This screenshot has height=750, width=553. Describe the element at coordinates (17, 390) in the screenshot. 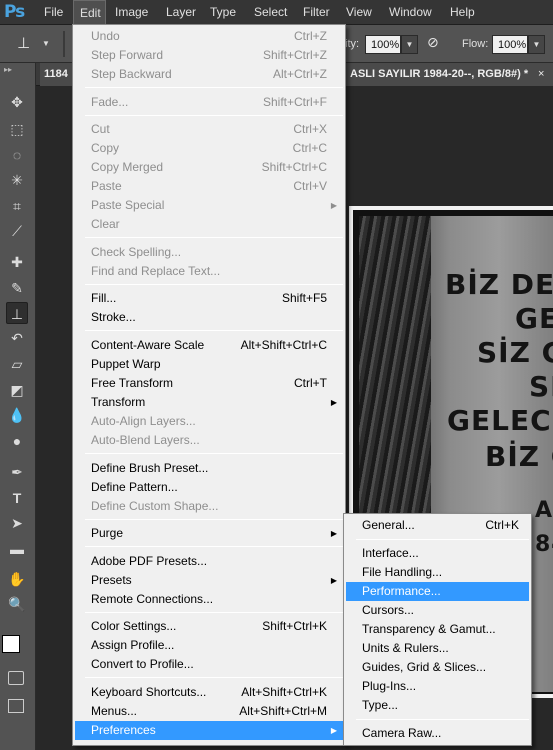

I see `paint-bucket-icon: ◩` at that location.